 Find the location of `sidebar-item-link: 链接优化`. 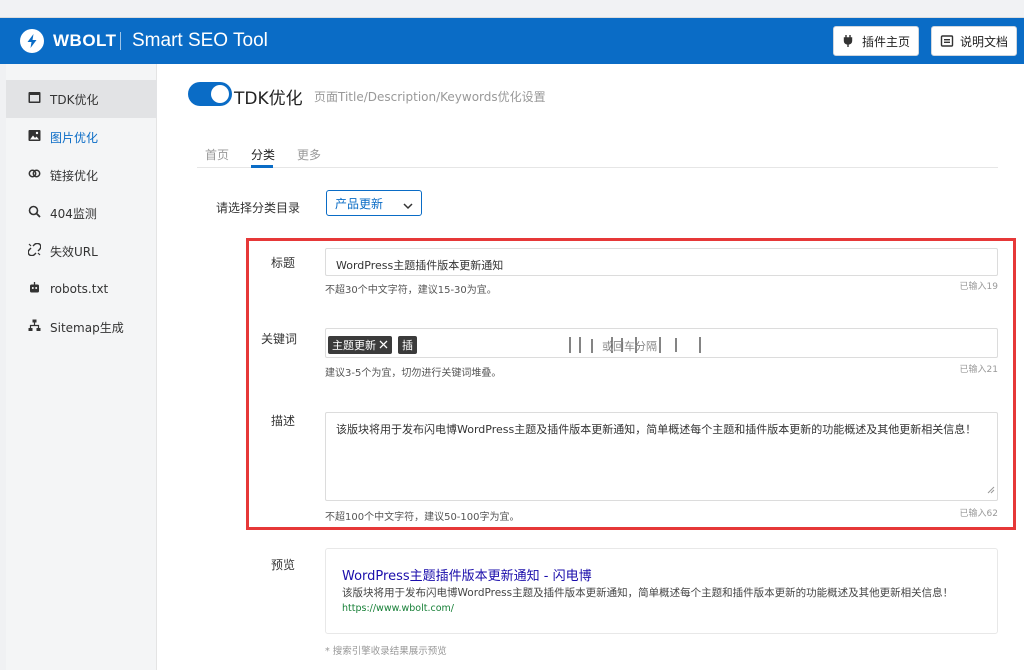

sidebar-item-link: 链接优化 is located at coordinates (81, 175).